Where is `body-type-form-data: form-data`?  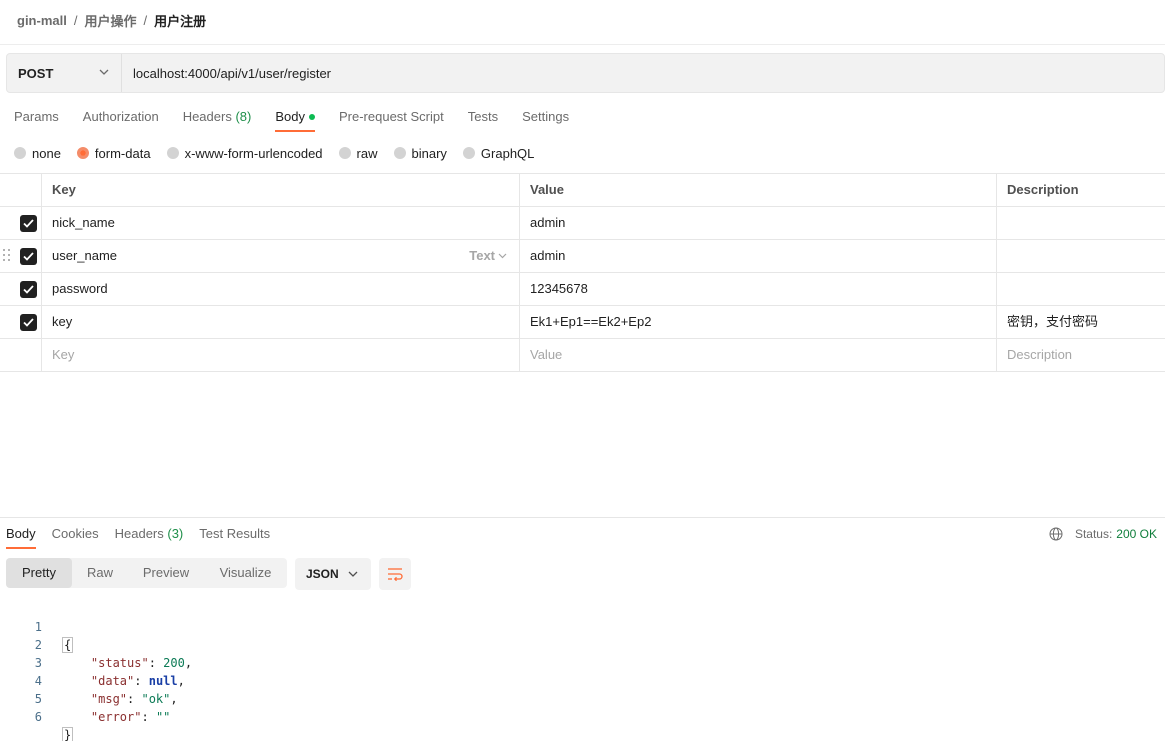 body-type-form-data: form-data is located at coordinates (113, 153).